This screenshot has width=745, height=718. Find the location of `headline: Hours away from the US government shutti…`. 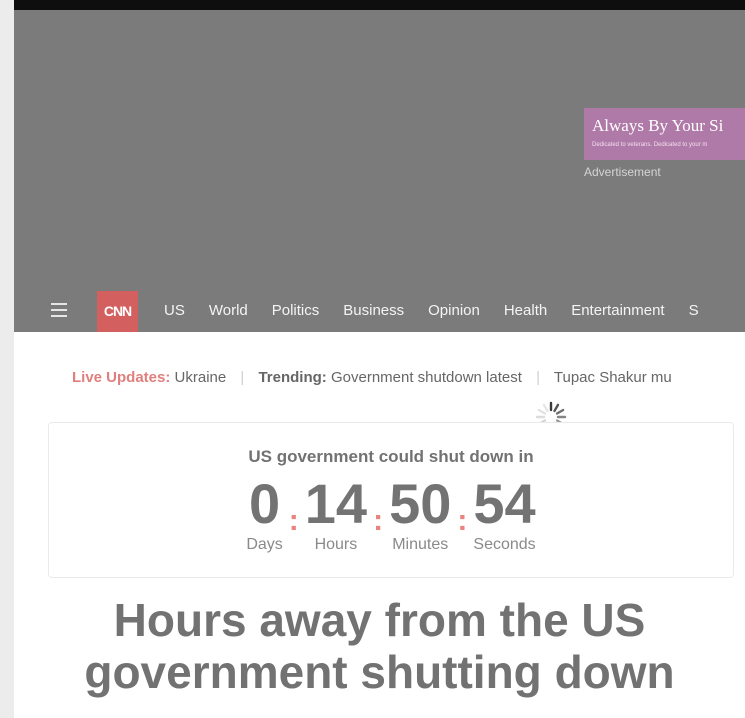

headline: Hours away from the US government shutti… is located at coordinates (379, 646).